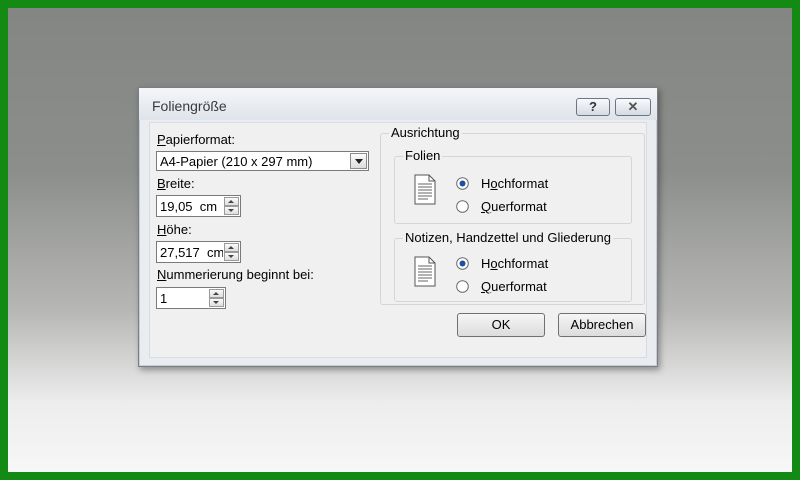 Image resolution: width=800 pixels, height=480 pixels. Describe the element at coordinates (423, 155) in the screenshot. I see `slides-title: Folien` at that location.